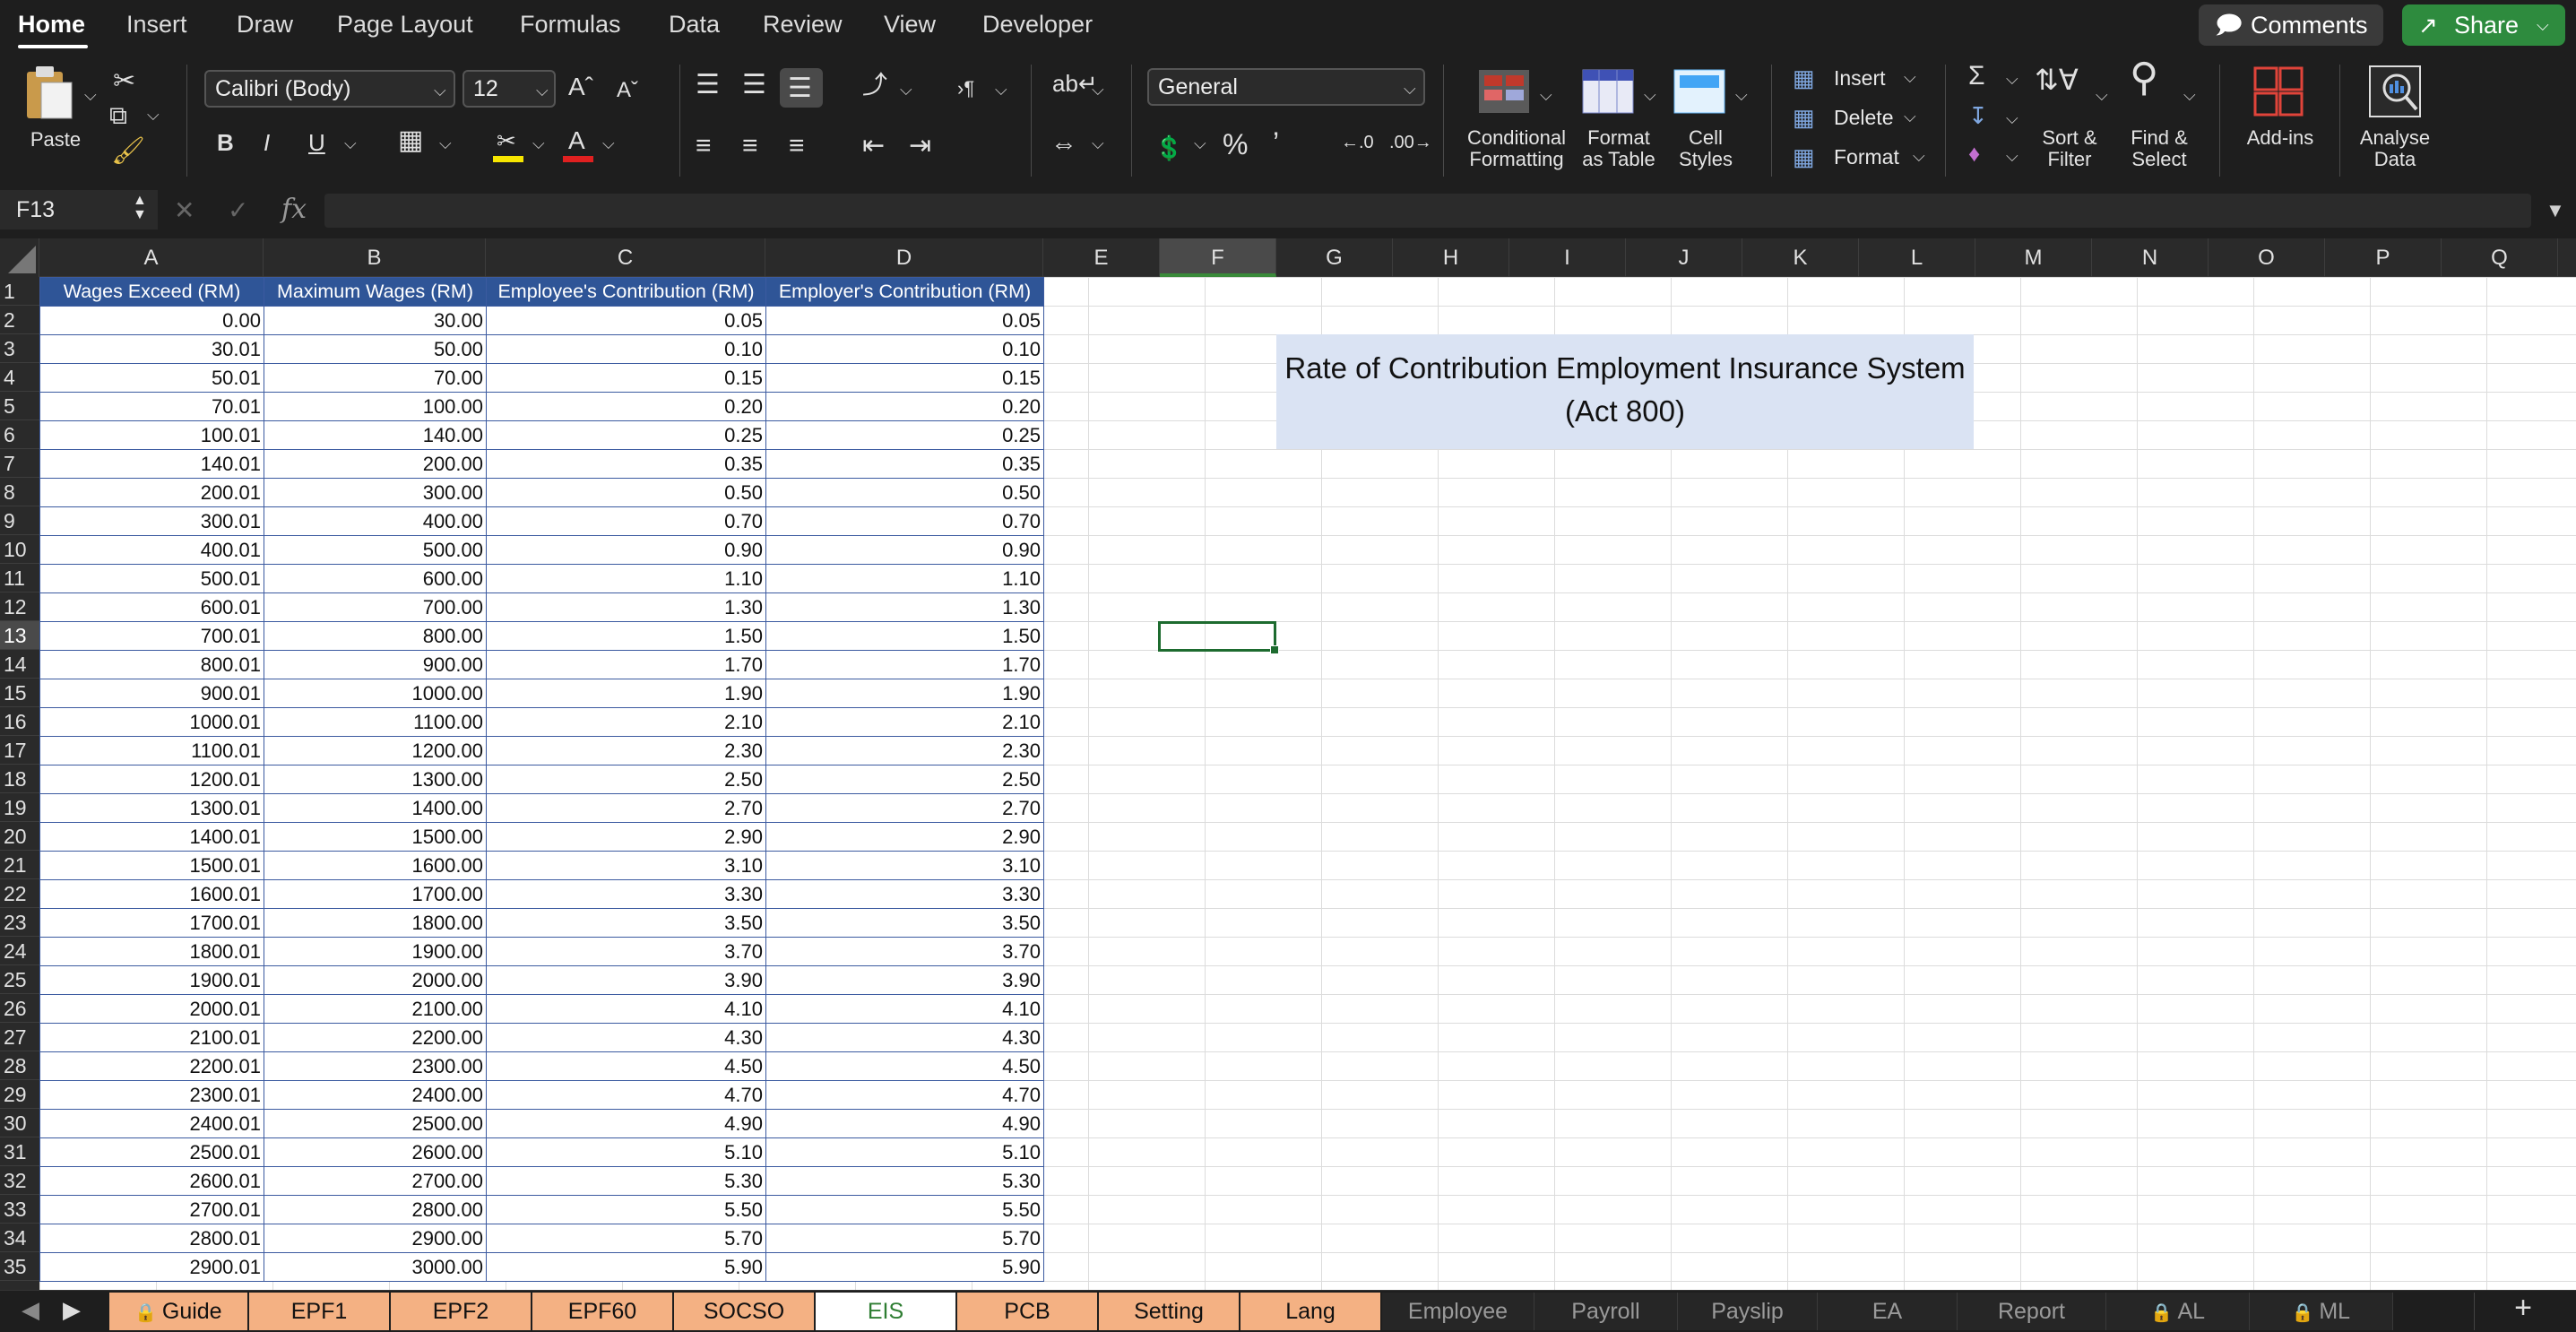 The width and height of the screenshot is (2576, 1332). I want to click on table-cell: 0.00, so click(151, 320).